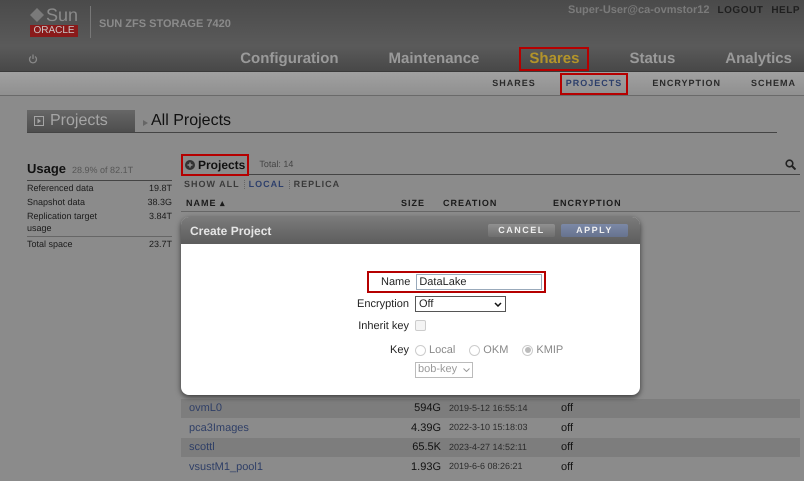 The width and height of the screenshot is (804, 481). What do you see at coordinates (317, 185) in the screenshot?
I see `filter-link: REPLICA` at bounding box center [317, 185].